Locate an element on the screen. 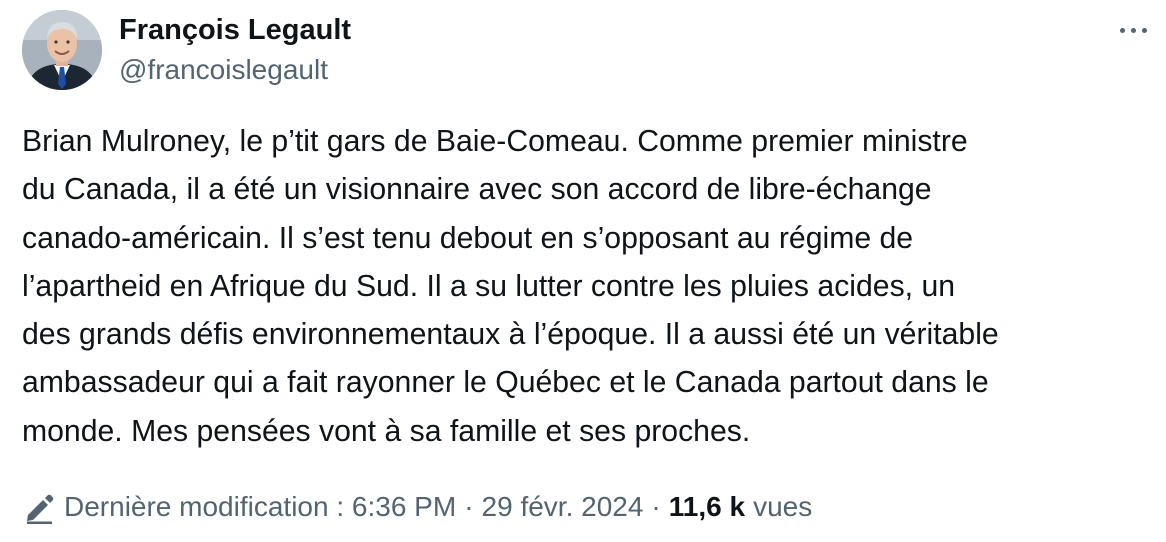 The height and width of the screenshot is (542, 1166). author-handle: @francoislegault is located at coordinates (223, 70).